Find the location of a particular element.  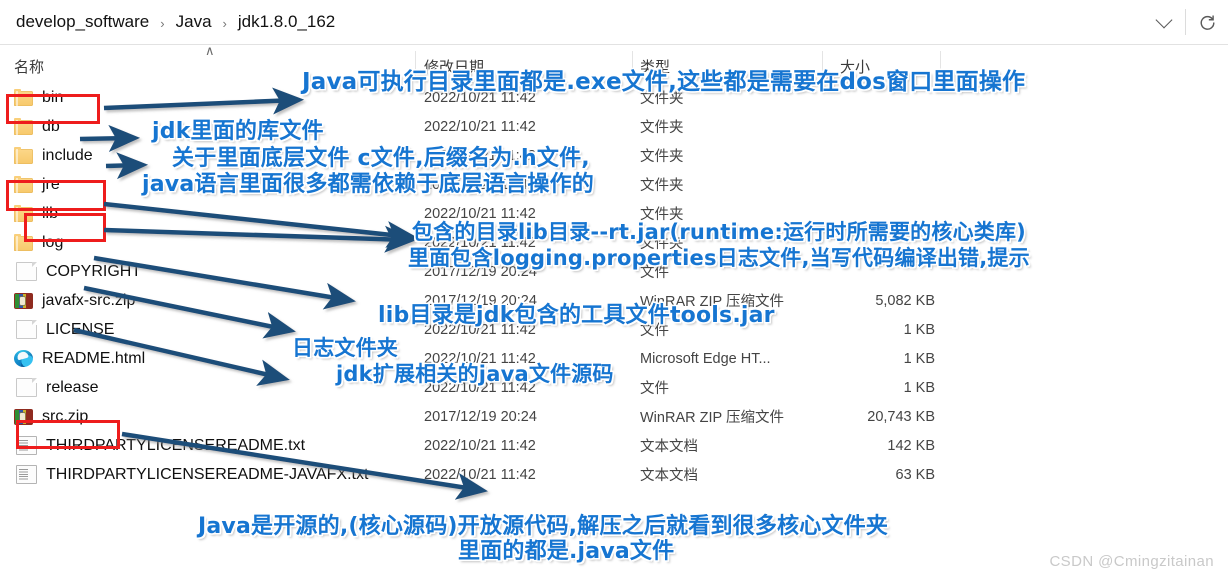

file-name-label: bin is located at coordinates (53, 97).